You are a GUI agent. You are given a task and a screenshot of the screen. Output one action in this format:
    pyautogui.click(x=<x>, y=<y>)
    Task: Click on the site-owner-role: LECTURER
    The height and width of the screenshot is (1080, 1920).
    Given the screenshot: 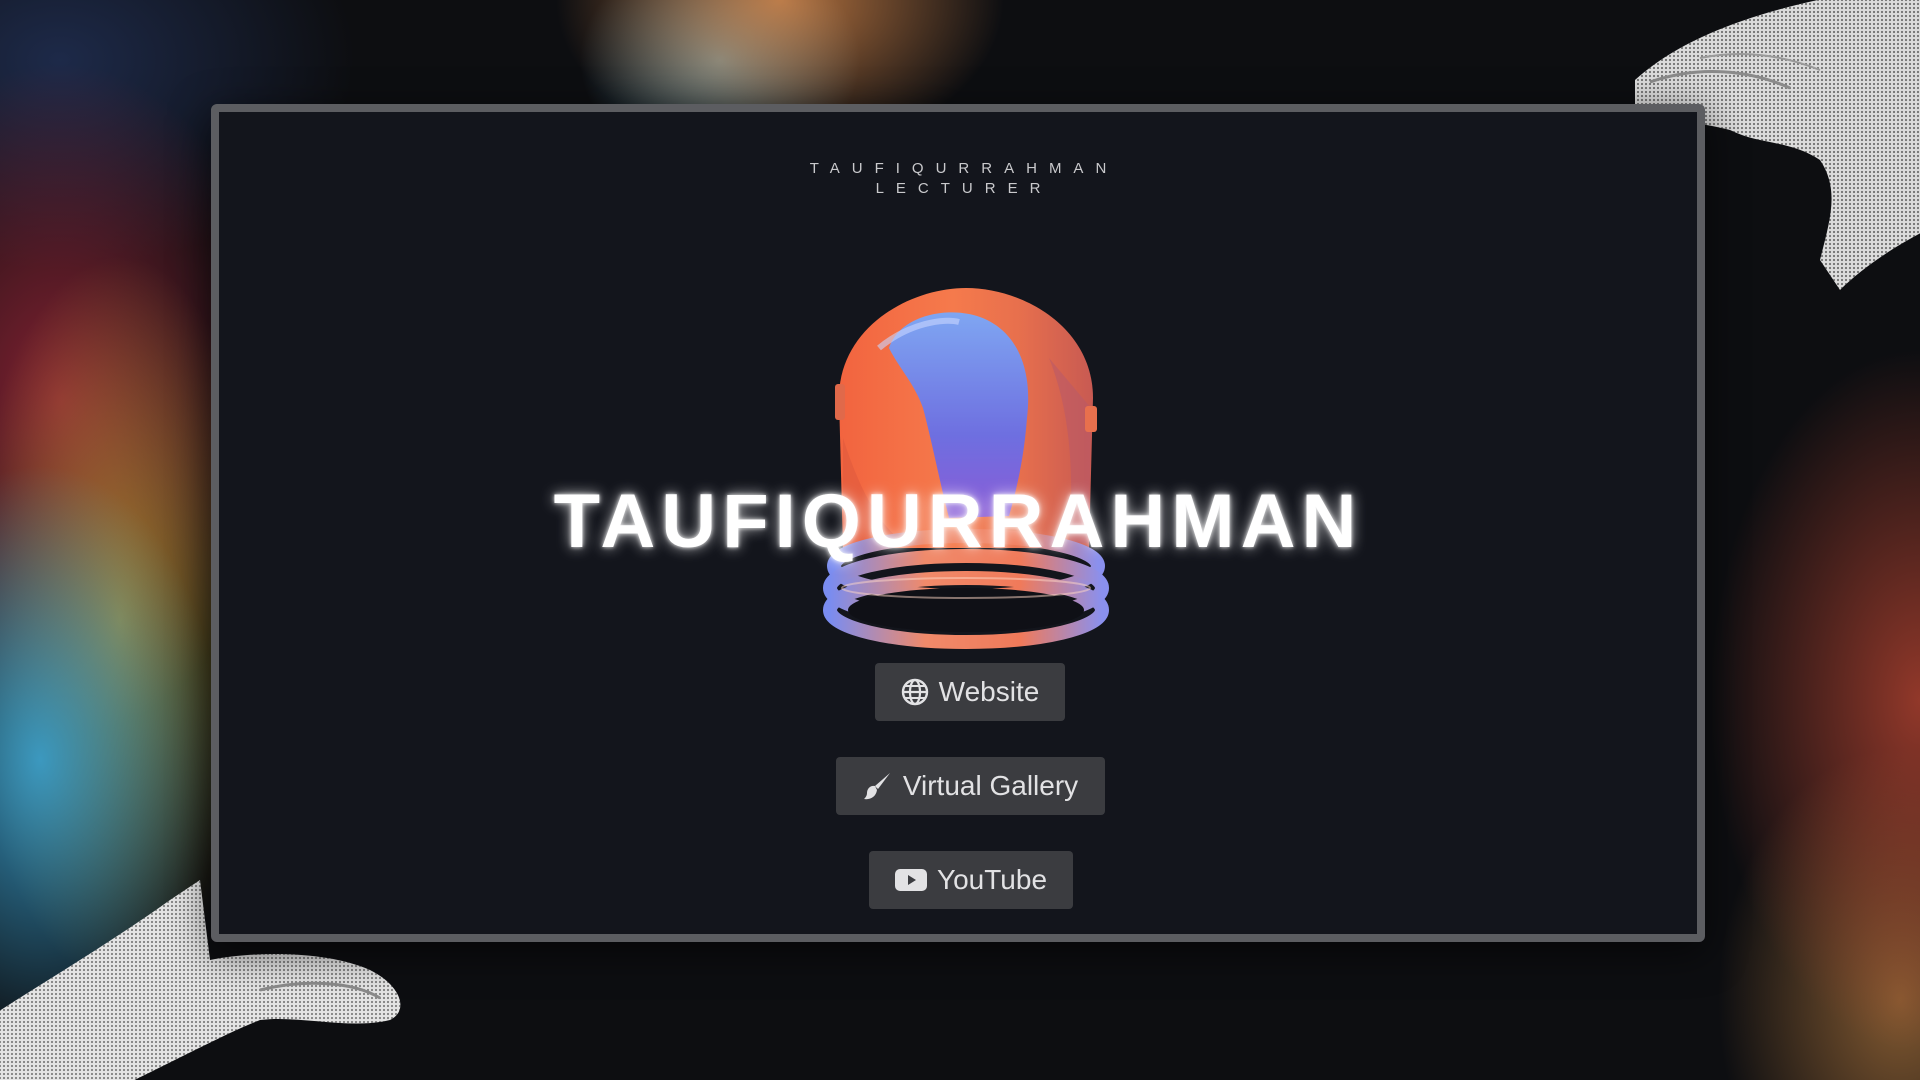 What is the action you would take?
    pyautogui.click(x=964, y=188)
    